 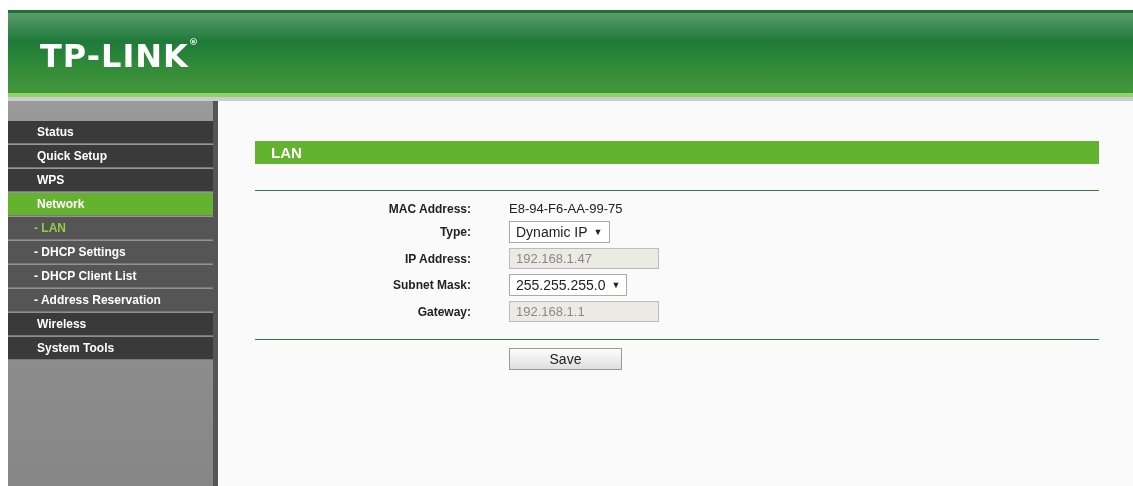 I want to click on brand-logo: TP-LINK$^{®}$, so click(x=119, y=56).